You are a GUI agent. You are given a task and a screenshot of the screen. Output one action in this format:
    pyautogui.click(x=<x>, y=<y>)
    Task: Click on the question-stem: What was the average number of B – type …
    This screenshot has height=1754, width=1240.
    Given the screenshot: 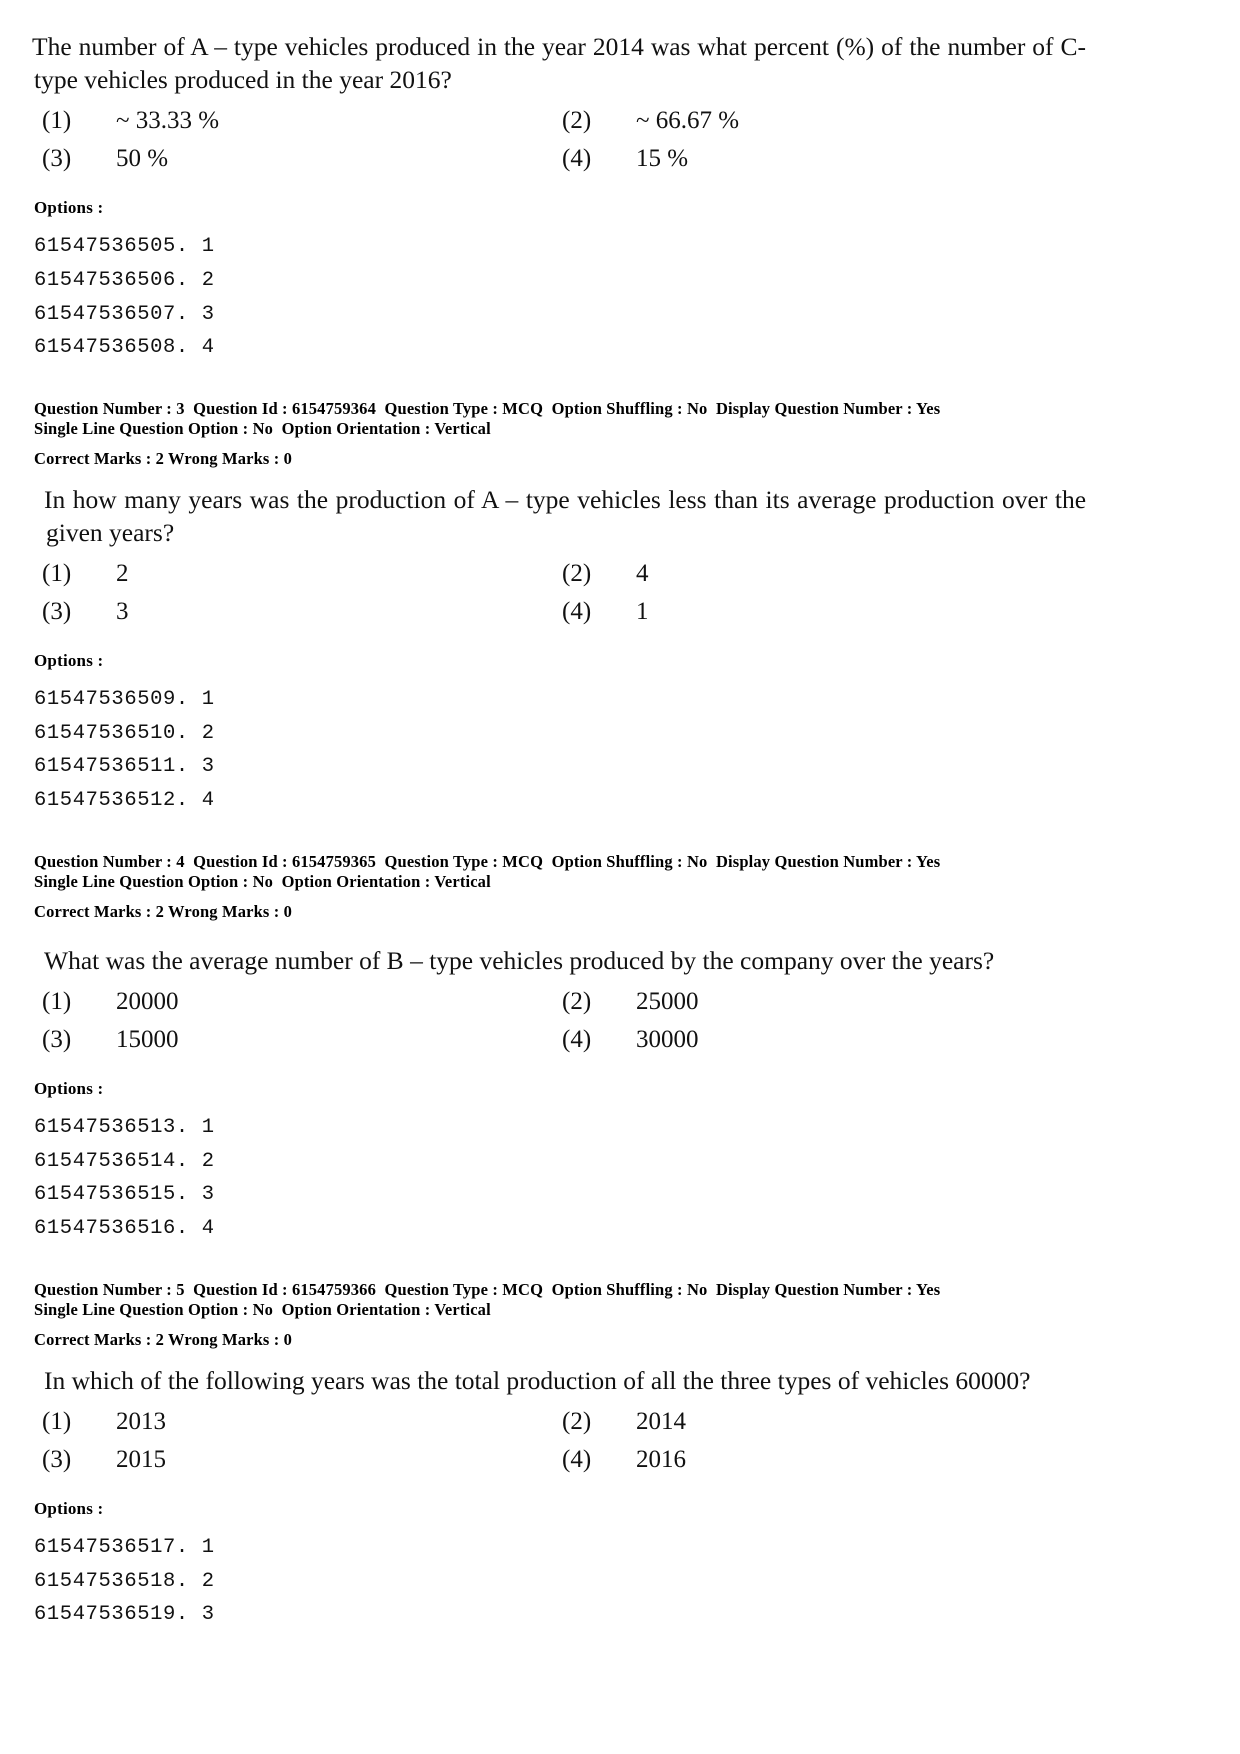 What is the action you would take?
    pyautogui.click(x=560, y=960)
    